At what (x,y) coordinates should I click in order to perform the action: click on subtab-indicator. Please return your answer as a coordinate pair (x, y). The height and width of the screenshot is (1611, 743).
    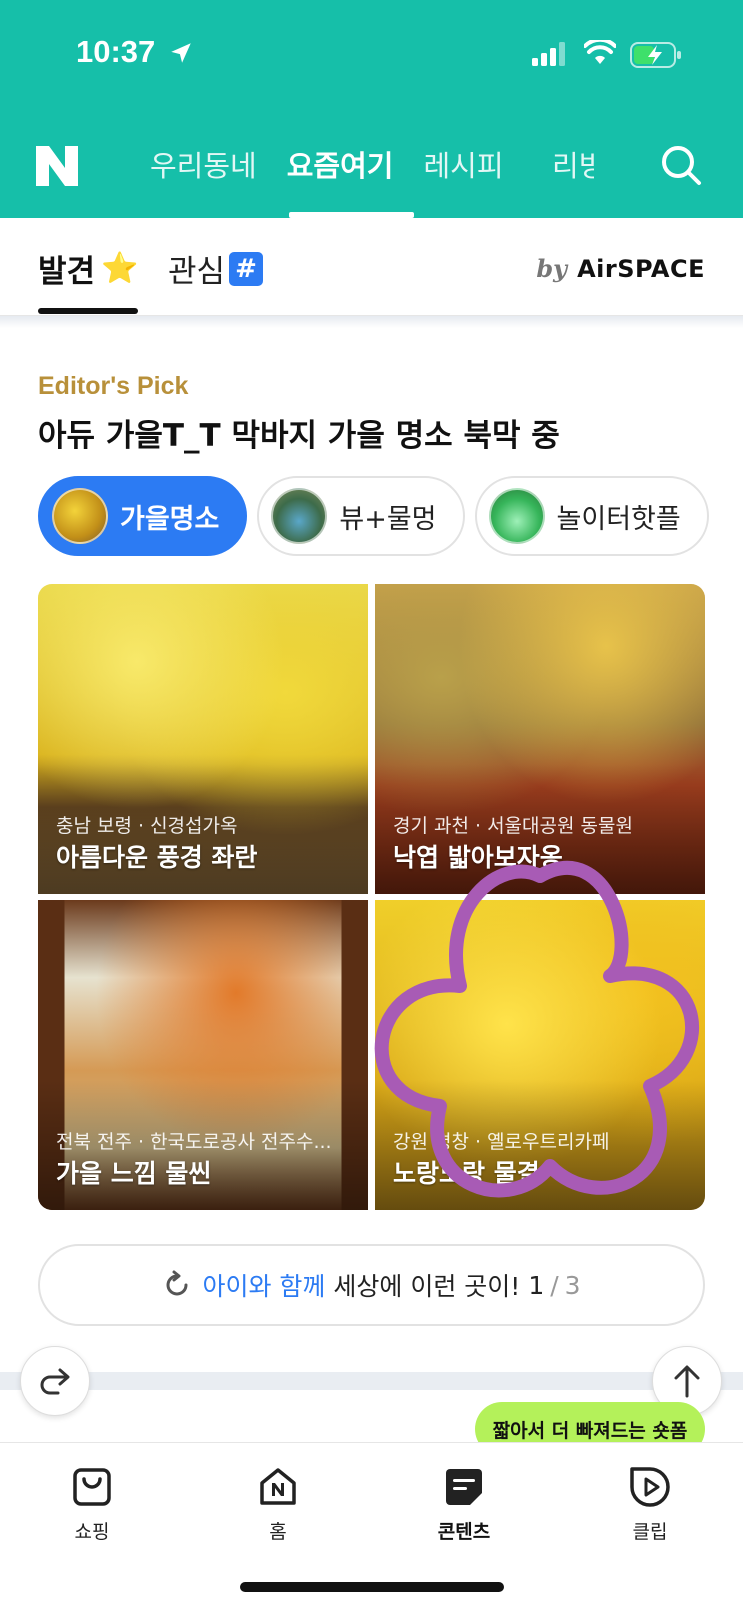
    Looking at the image, I should click on (88, 311).